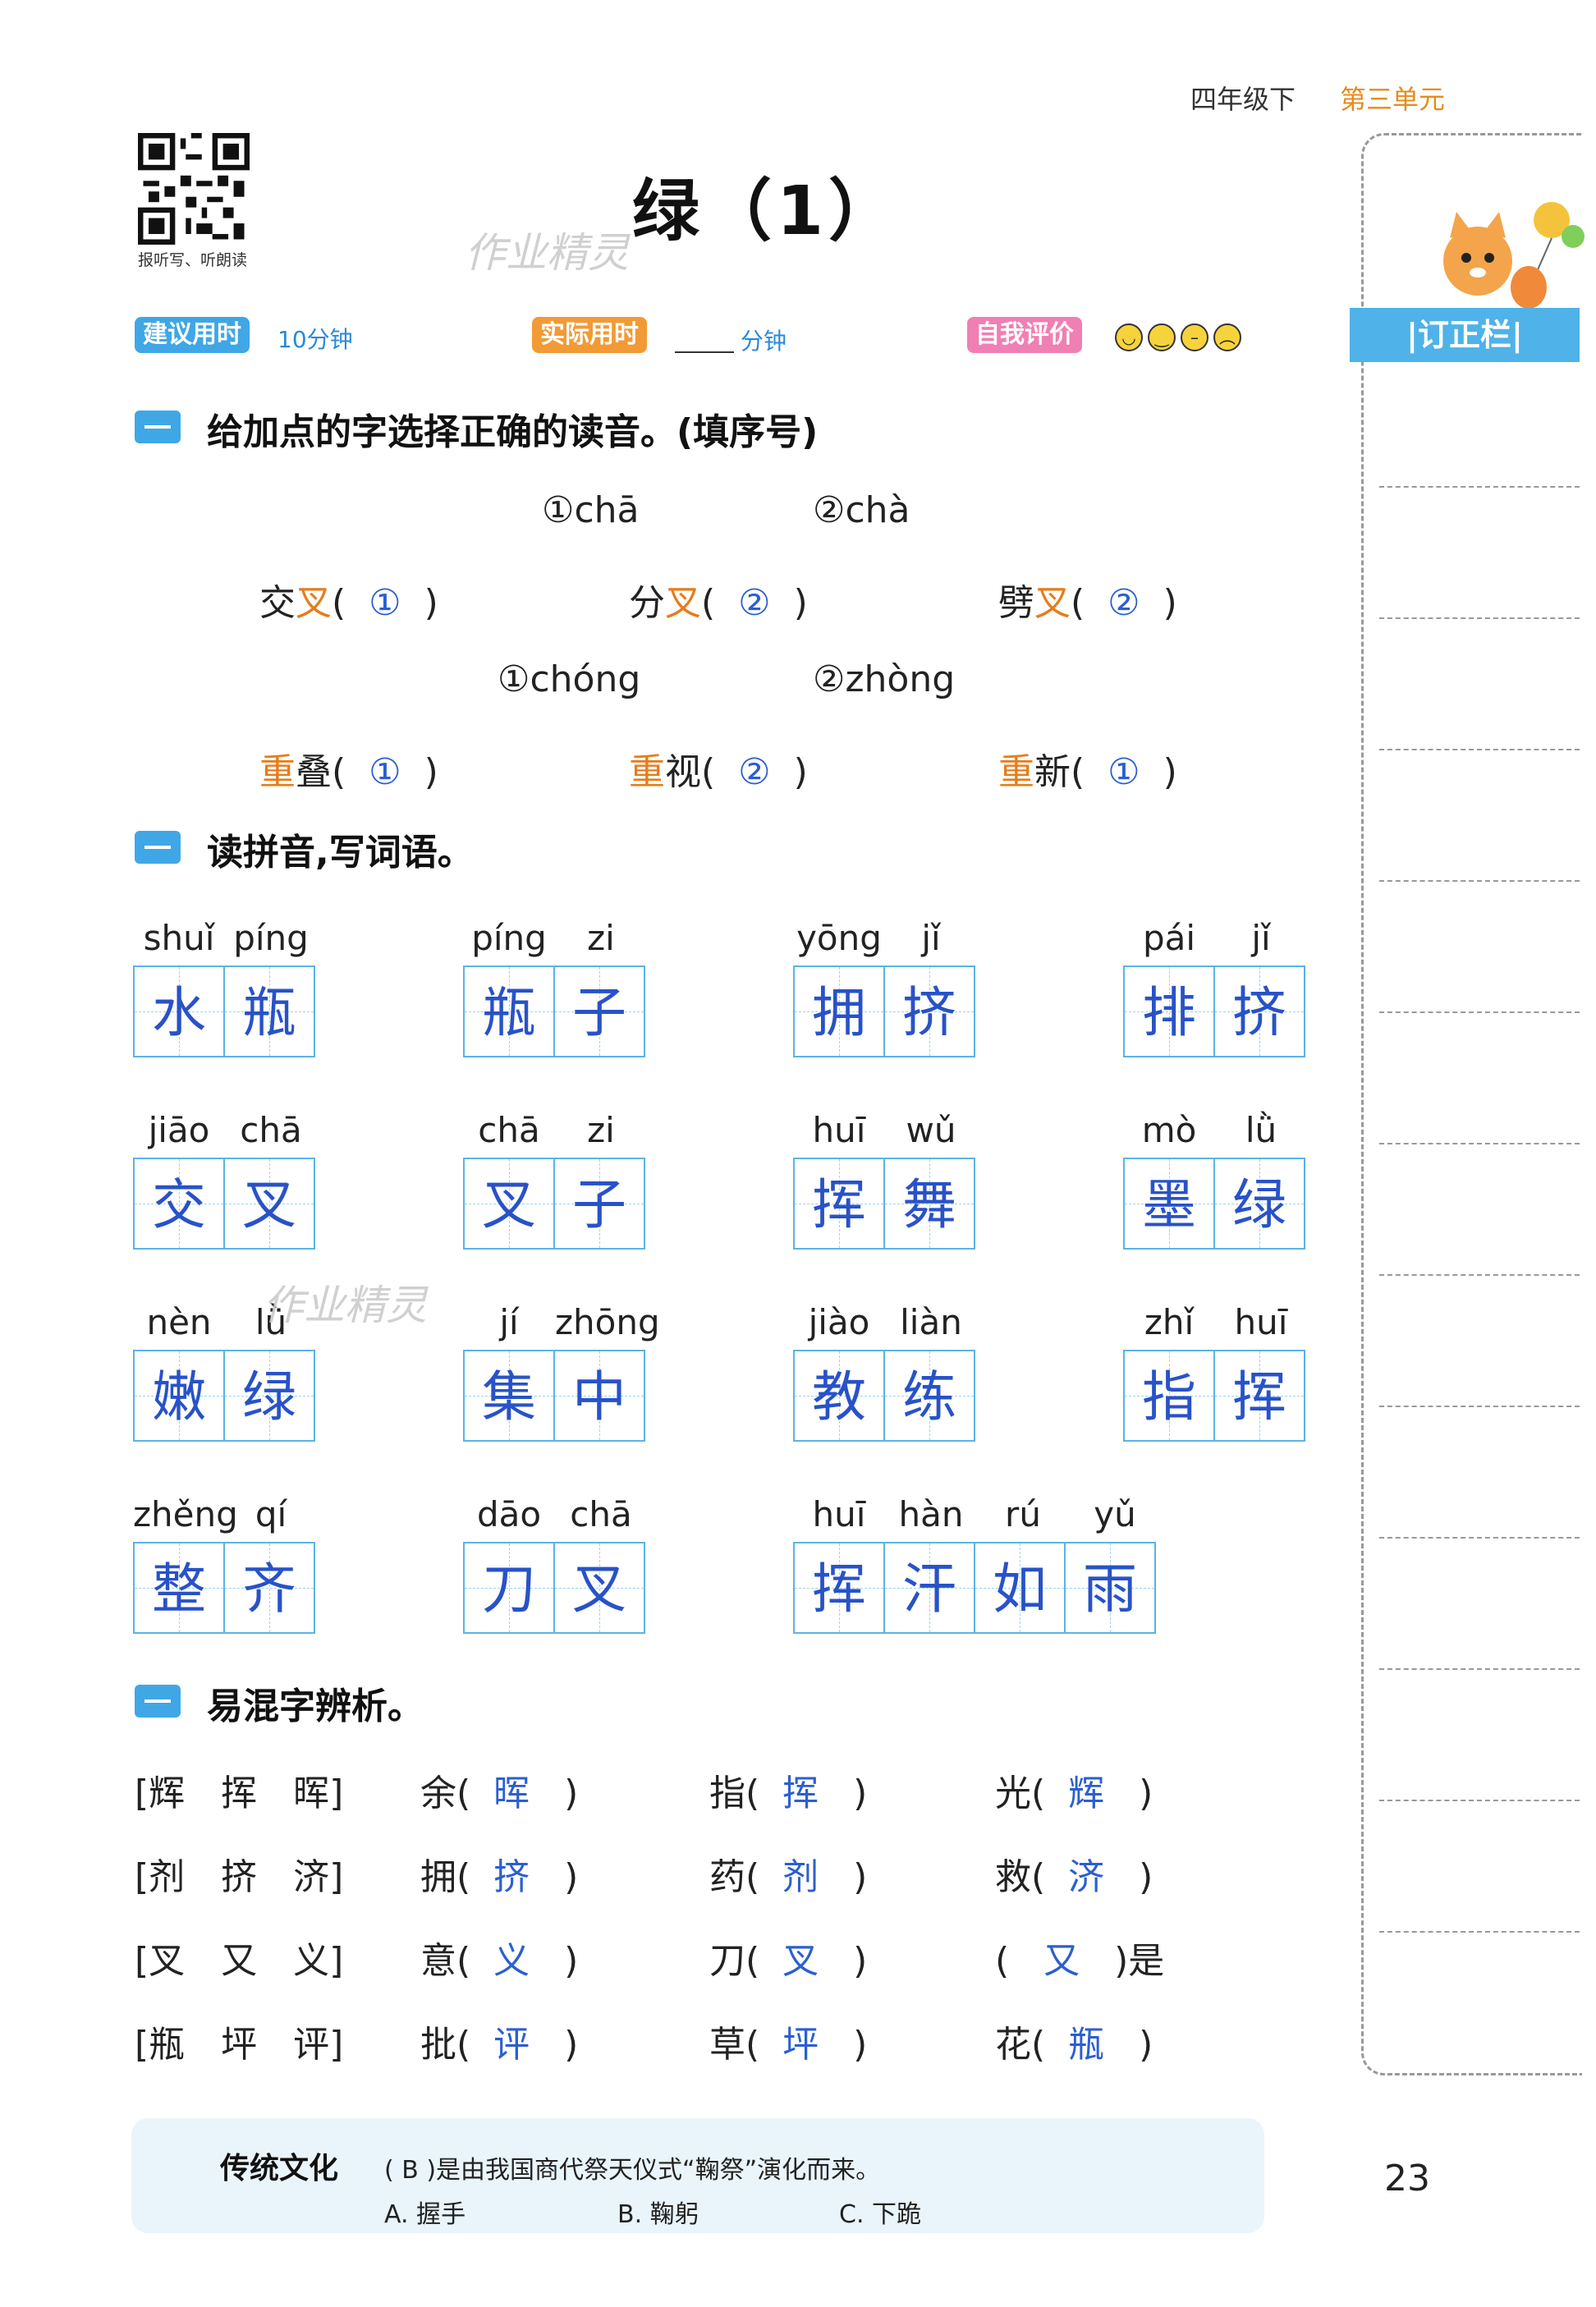 Image resolution: width=1596 pixels, height=2307 pixels. Describe the element at coordinates (179, 1396) in the screenshot. I see `char-cell: 嫩` at that location.